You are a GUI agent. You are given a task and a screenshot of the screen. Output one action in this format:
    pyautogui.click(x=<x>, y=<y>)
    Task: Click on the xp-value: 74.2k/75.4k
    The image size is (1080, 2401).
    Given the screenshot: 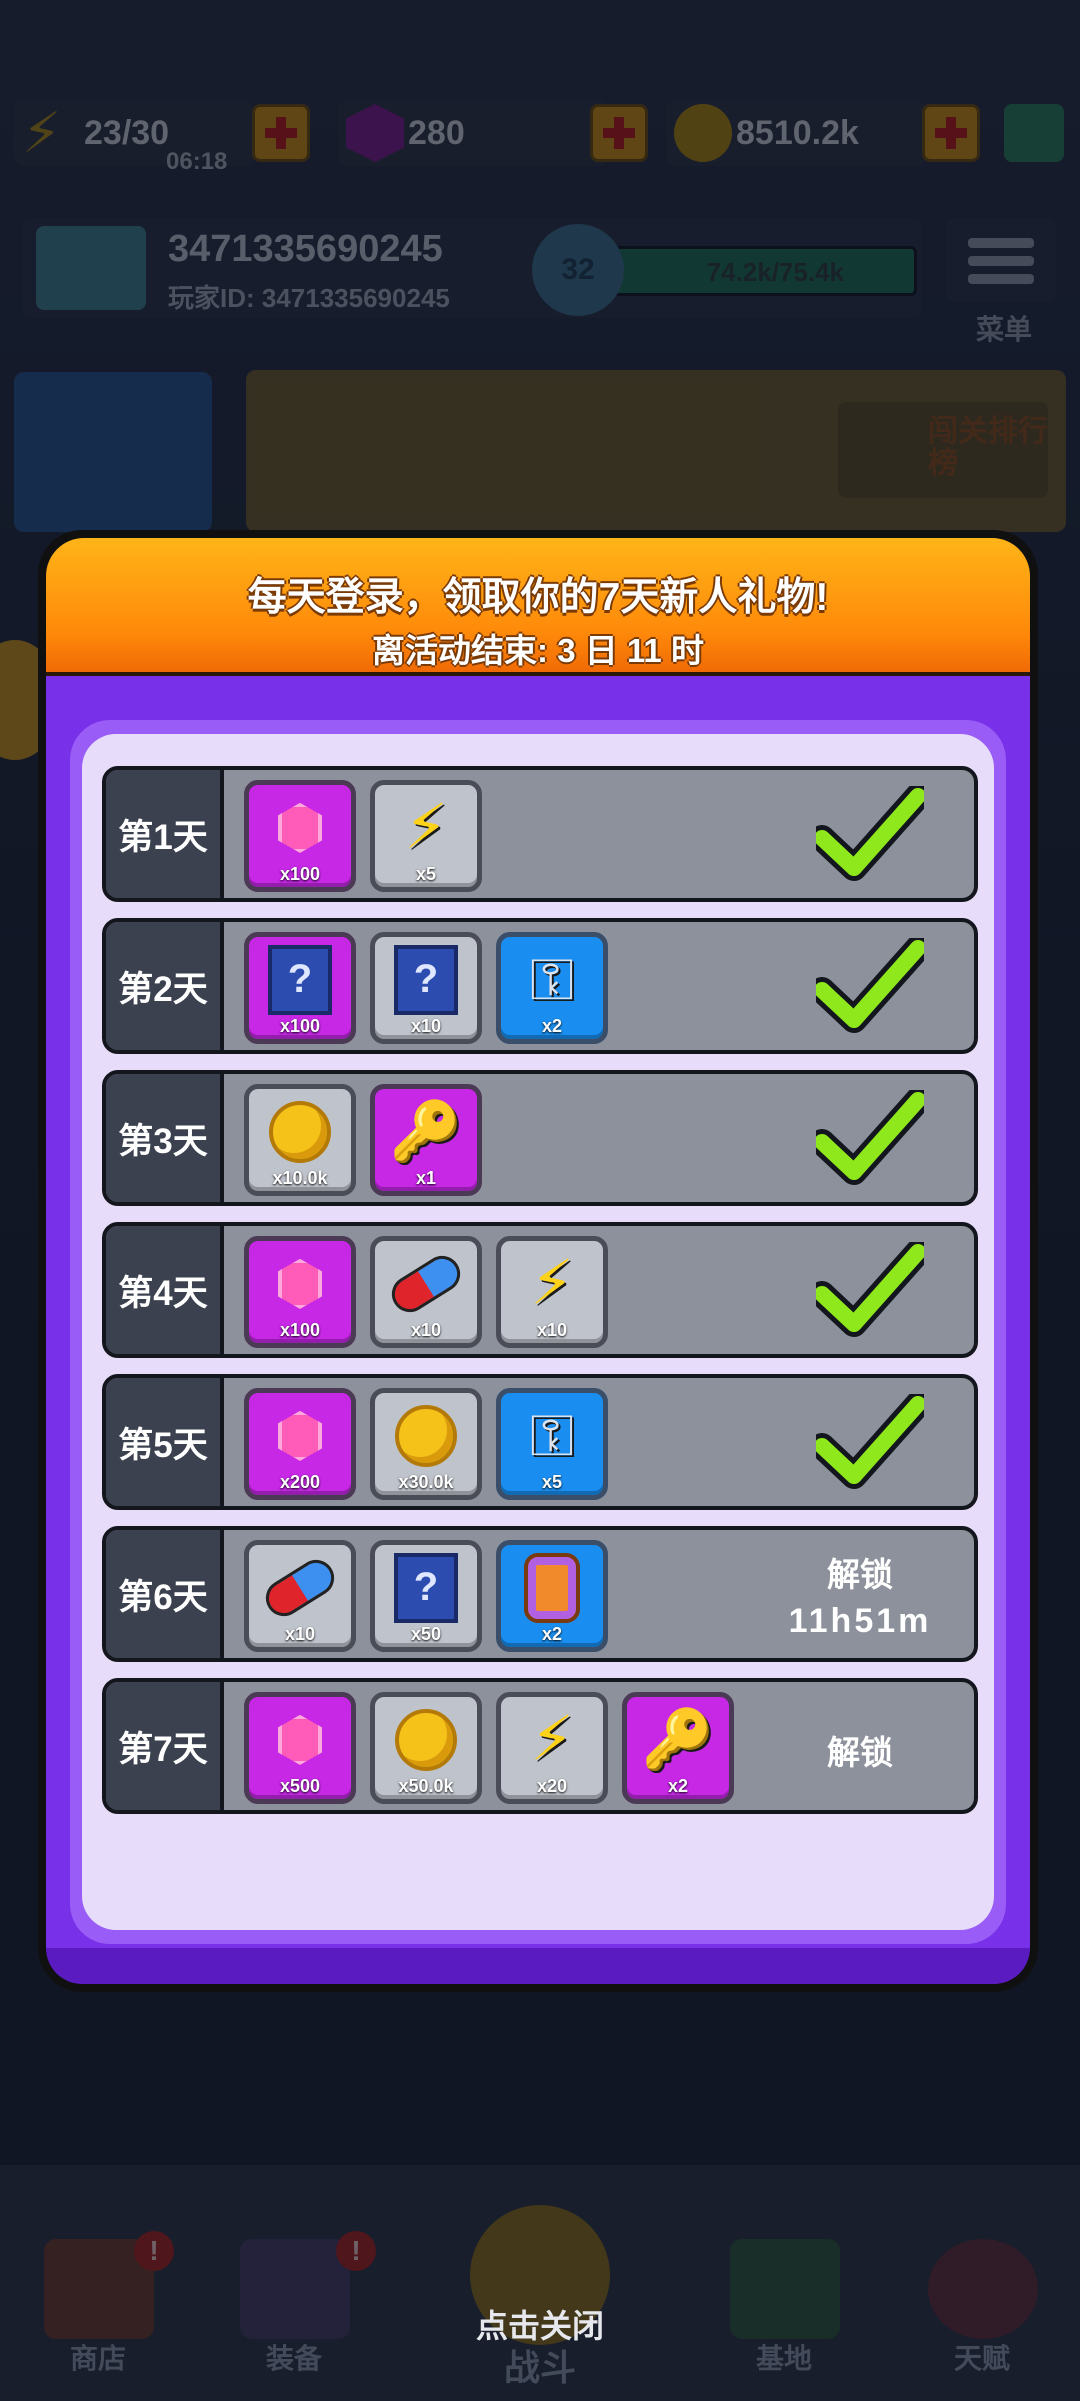 What is the action you would take?
    pyautogui.click(x=775, y=272)
    